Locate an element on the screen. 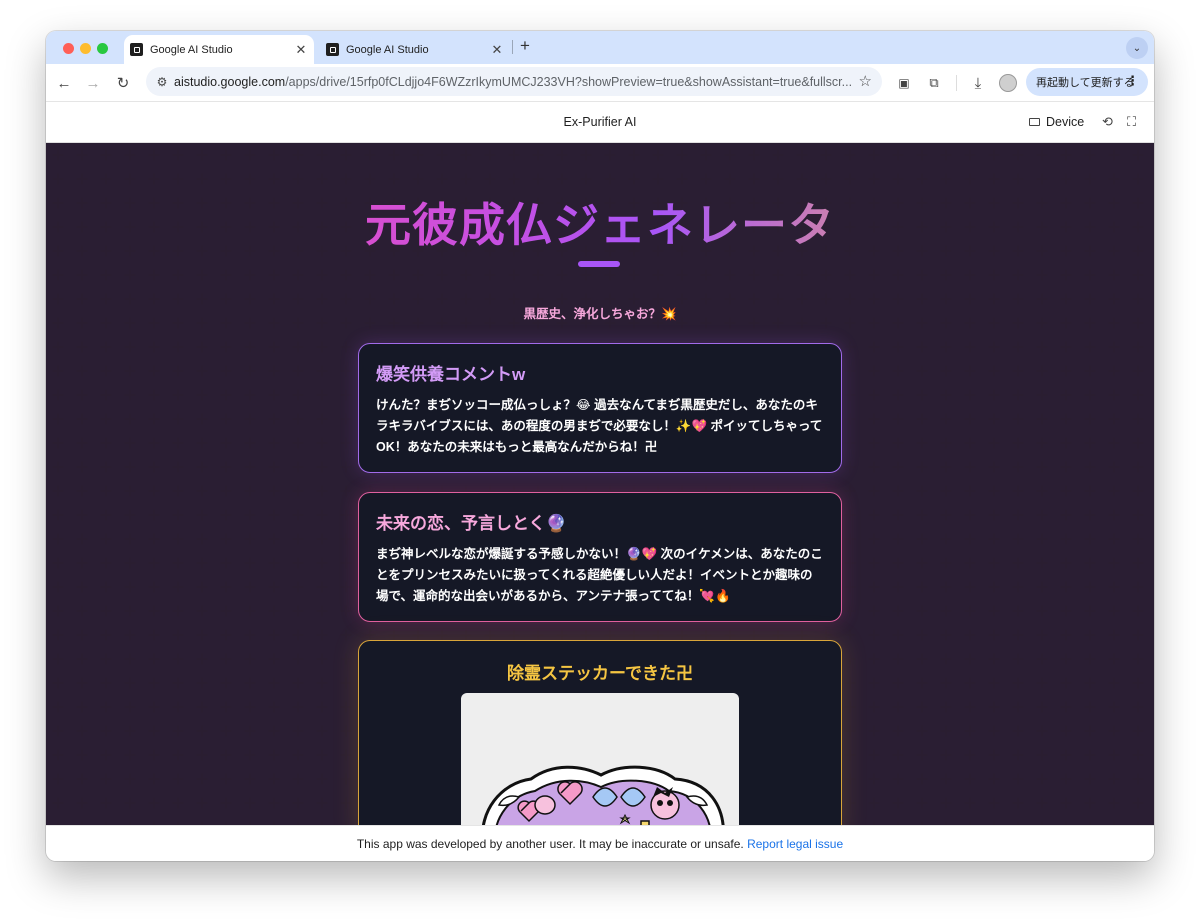 This screenshot has width=1200, height=922. page-title: 元彼成仏ジェネレータ is located at coordinates (600, 222).